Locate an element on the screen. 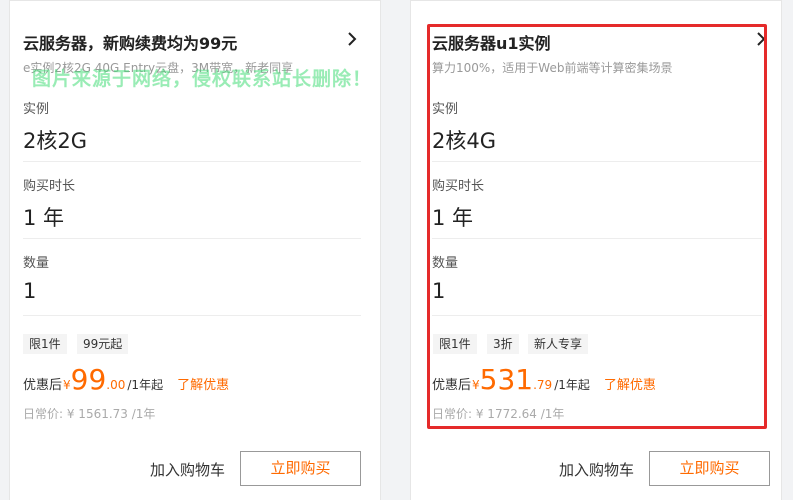 Image resolution: width=793 pixels, height=500 pixels. card-description: e实例2核2G 40G Entry云盘，3M带宽，新老同享 is located at coordinates (158, 68).